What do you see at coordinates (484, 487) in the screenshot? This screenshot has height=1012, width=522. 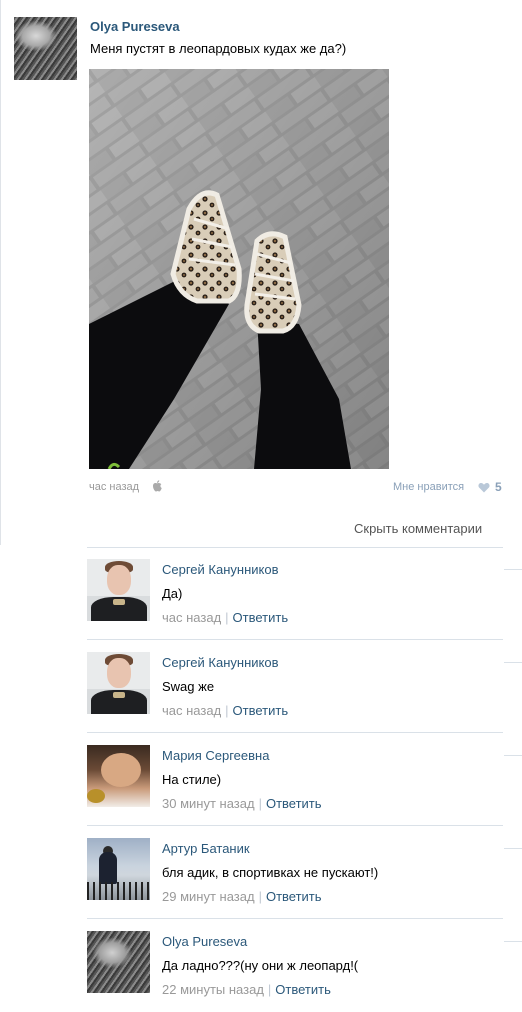 I see `heart-icon` at bounding box center [484, 487].